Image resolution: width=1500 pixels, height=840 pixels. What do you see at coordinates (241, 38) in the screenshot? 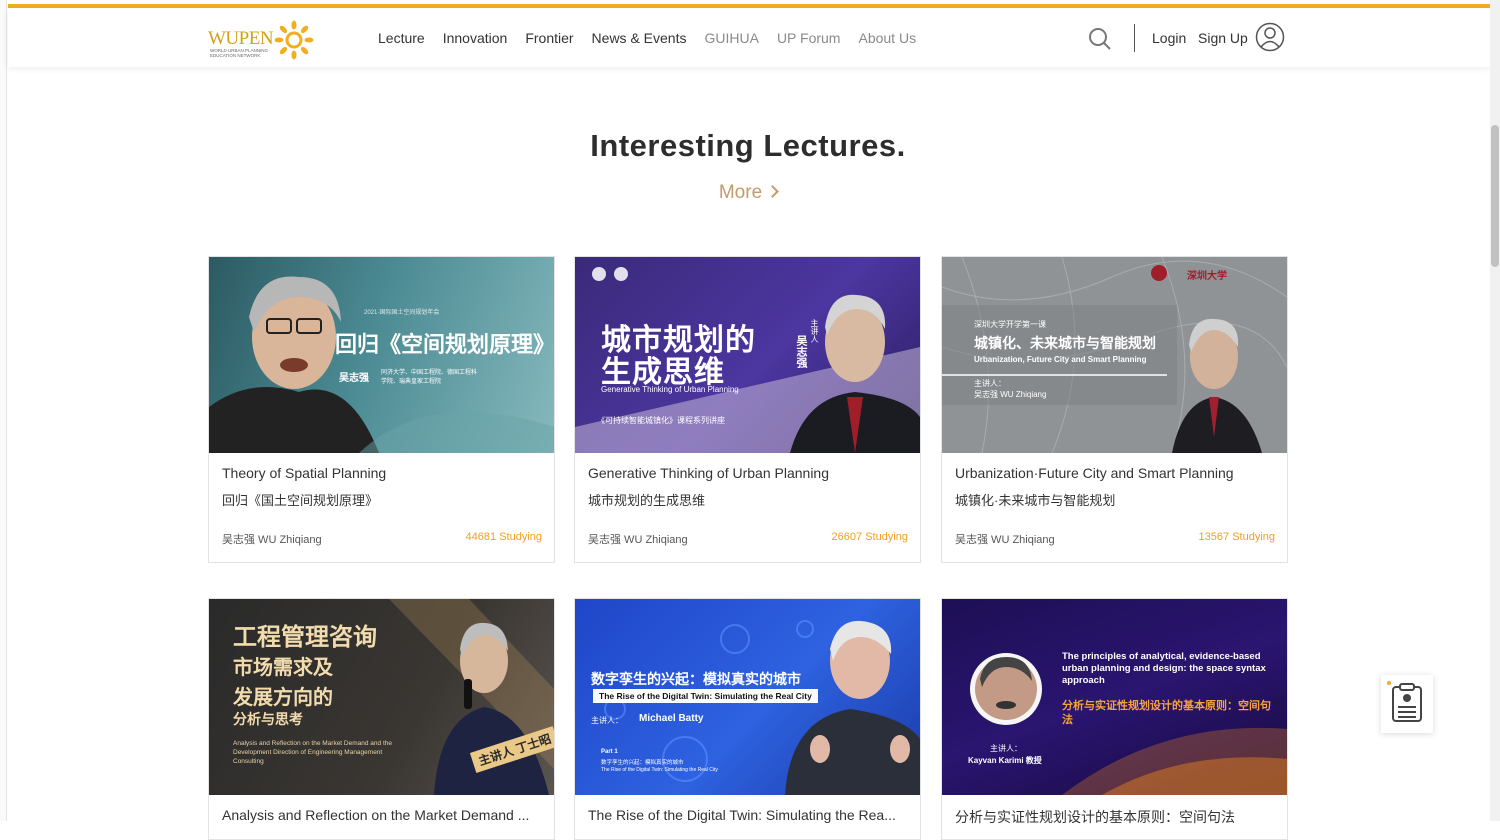
I see `logo-wordmark: WUPEN` at bounding box center [241, 38].